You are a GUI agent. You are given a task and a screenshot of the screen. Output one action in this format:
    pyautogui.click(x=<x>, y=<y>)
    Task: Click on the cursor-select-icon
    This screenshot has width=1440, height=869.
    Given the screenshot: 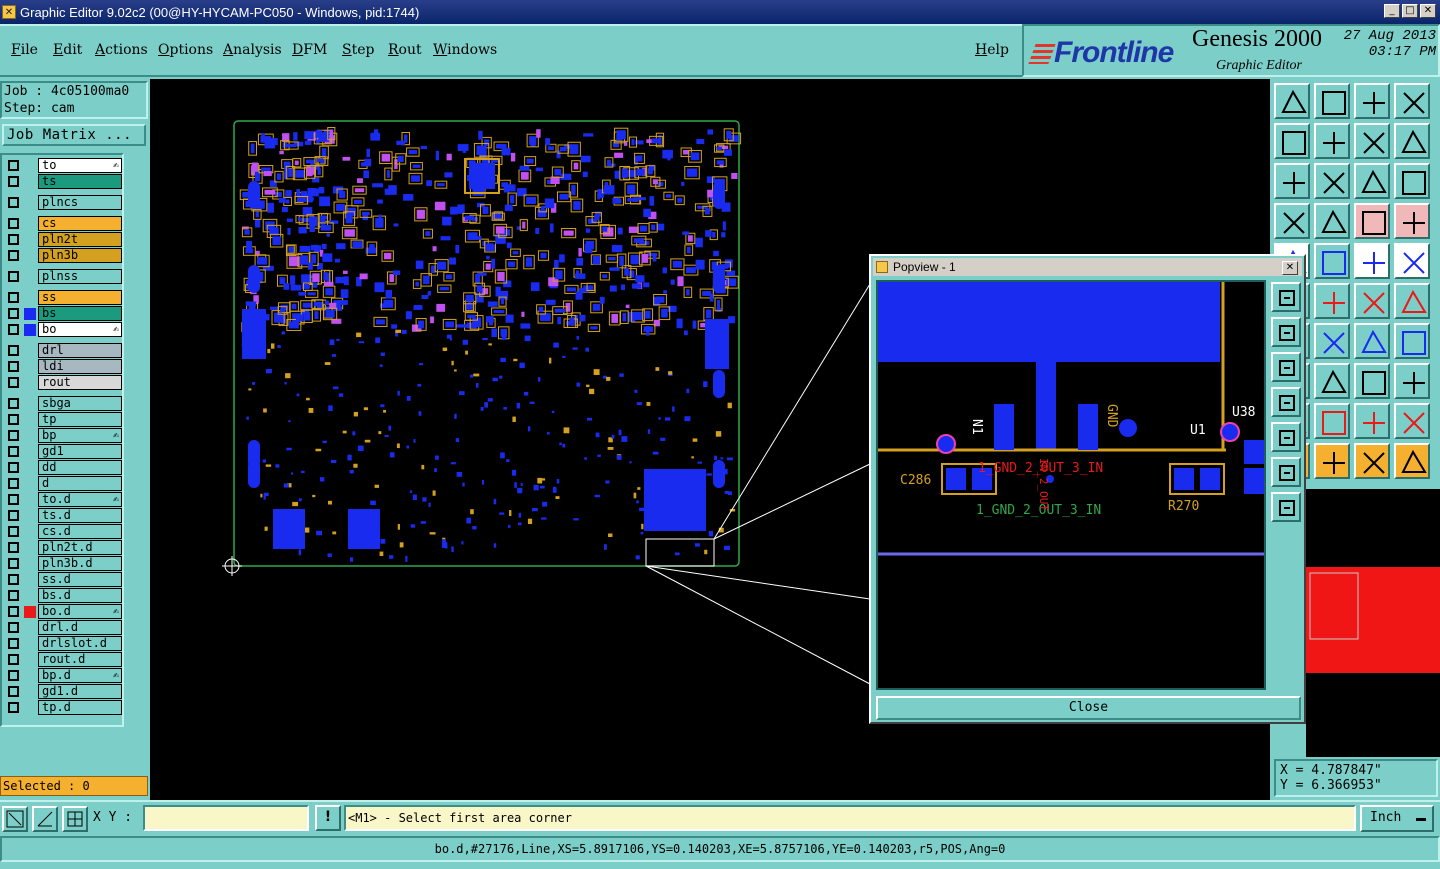 What is the action you would take?
    pyautogui.click(x=1372, y=461)
    